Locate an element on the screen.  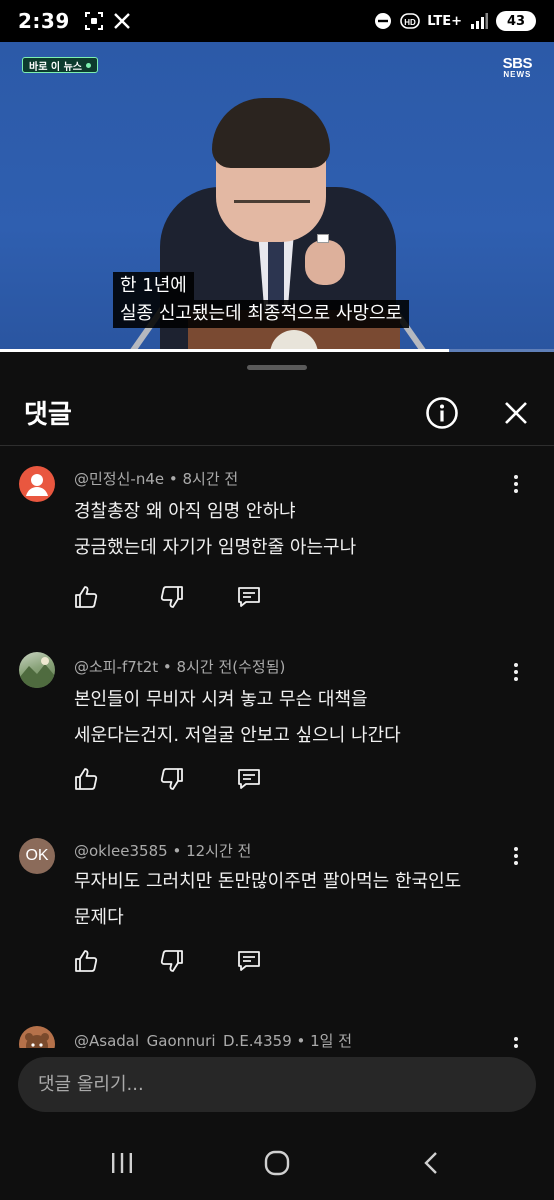
comment-meta: @민정신-n4e • 8시간 전 is located at coordinates (156, 478).